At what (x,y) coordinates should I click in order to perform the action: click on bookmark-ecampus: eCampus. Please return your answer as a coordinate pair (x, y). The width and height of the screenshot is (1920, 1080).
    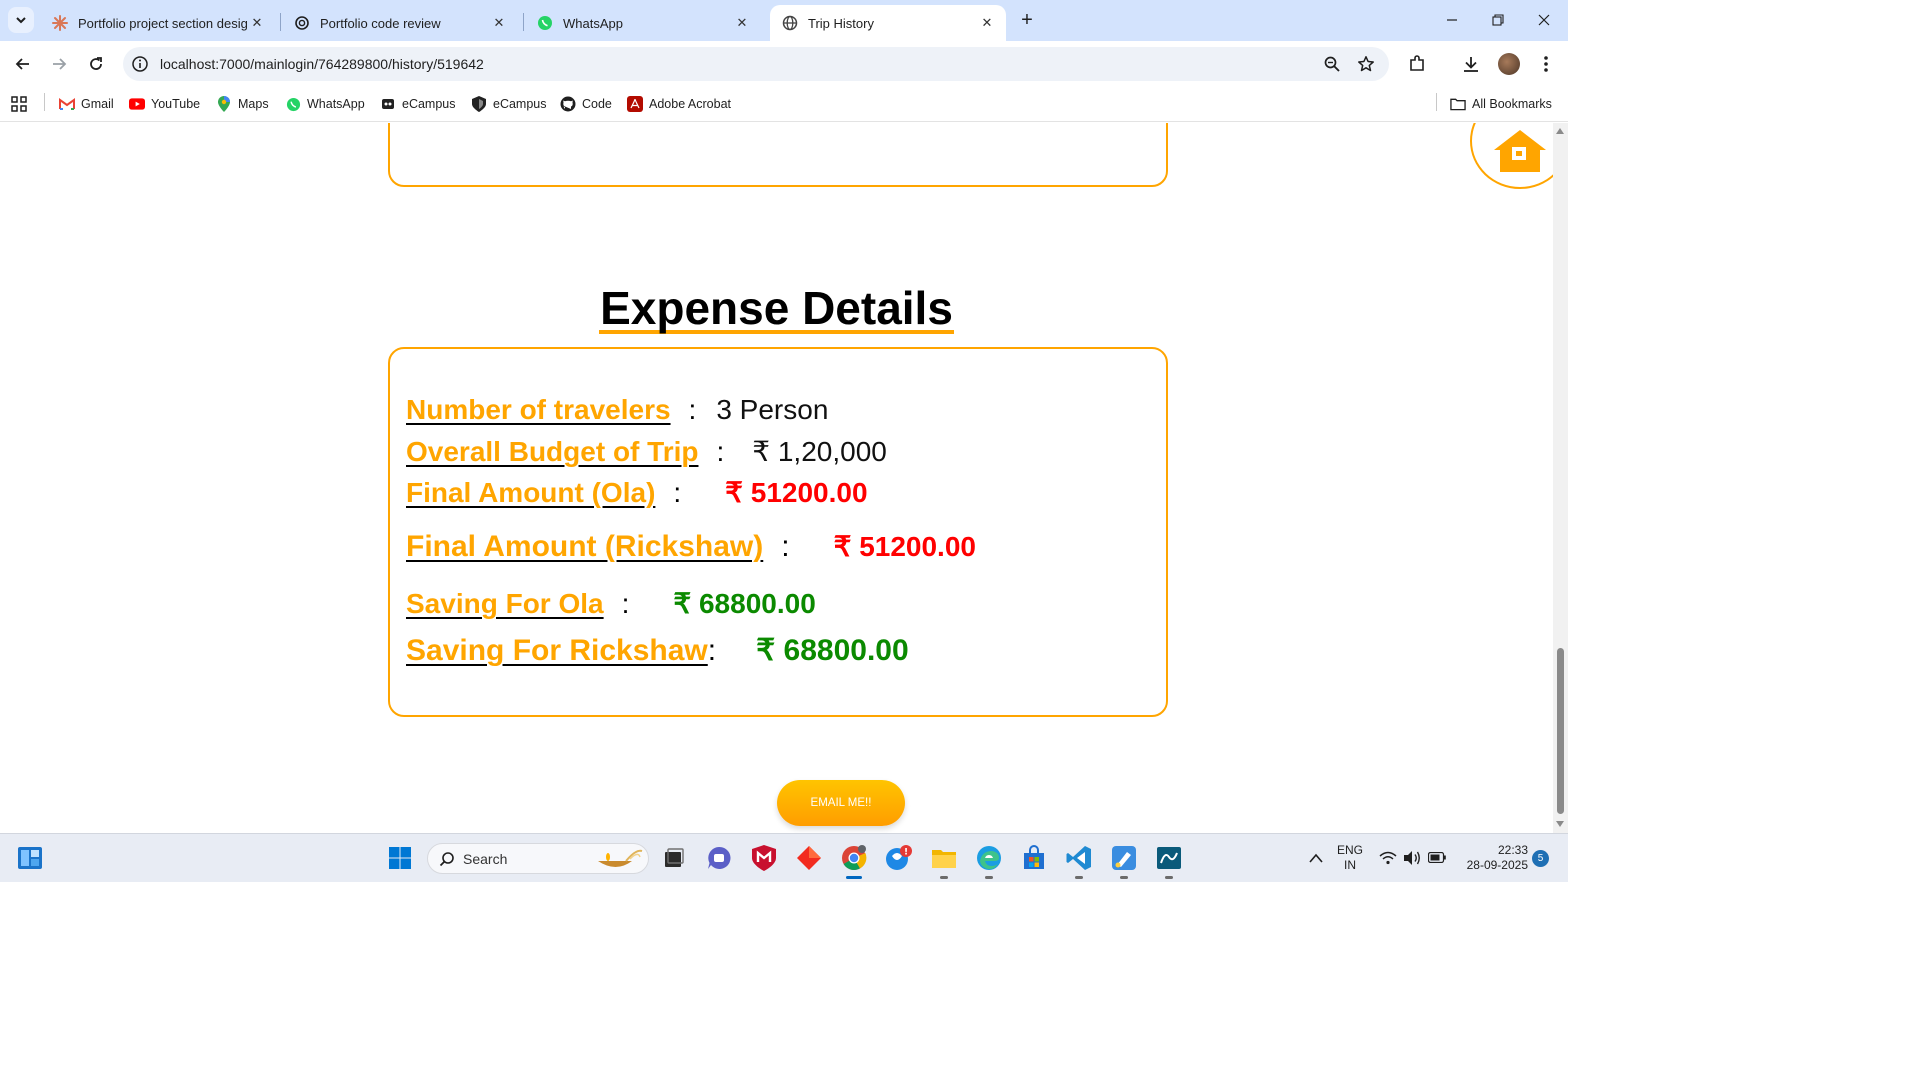
    Looking at the image, I should click on (418, 104).